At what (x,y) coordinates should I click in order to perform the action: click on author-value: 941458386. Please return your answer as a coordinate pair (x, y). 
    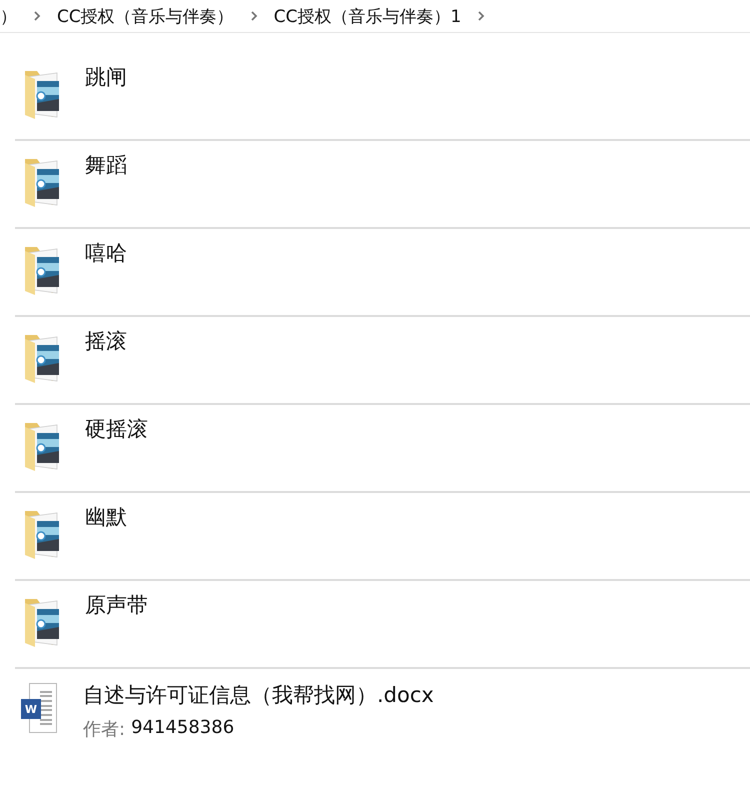
    Looking at the image, I should click on (182, 728).